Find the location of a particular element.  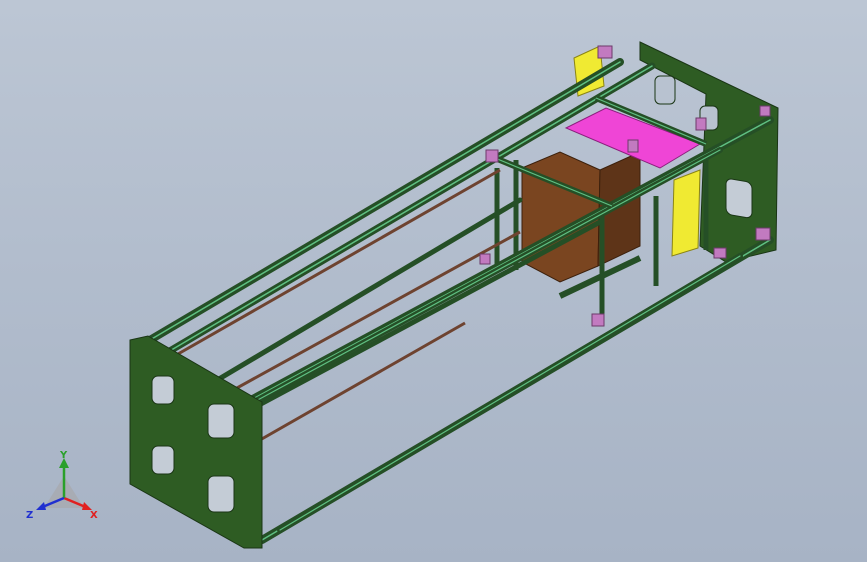

orientation-triad: X Y Z is located at coordinates (62, 485).